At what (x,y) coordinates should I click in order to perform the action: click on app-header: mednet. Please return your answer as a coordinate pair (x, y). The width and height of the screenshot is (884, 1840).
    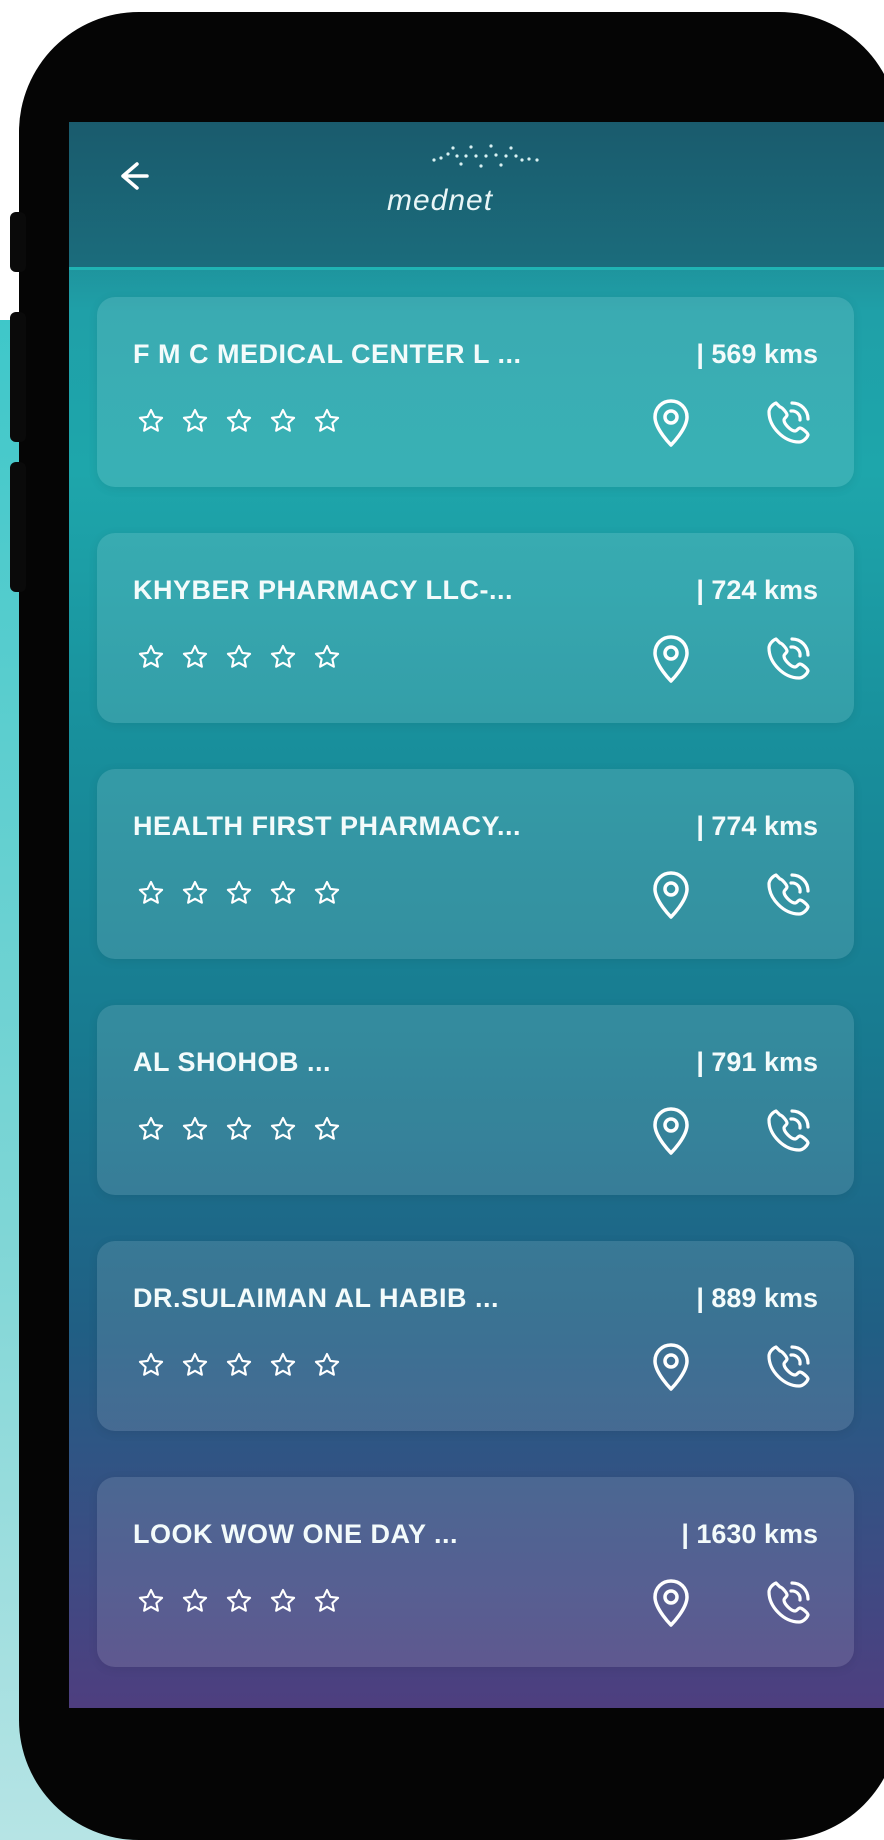
    Looking at the image, I should click on (476, 196).